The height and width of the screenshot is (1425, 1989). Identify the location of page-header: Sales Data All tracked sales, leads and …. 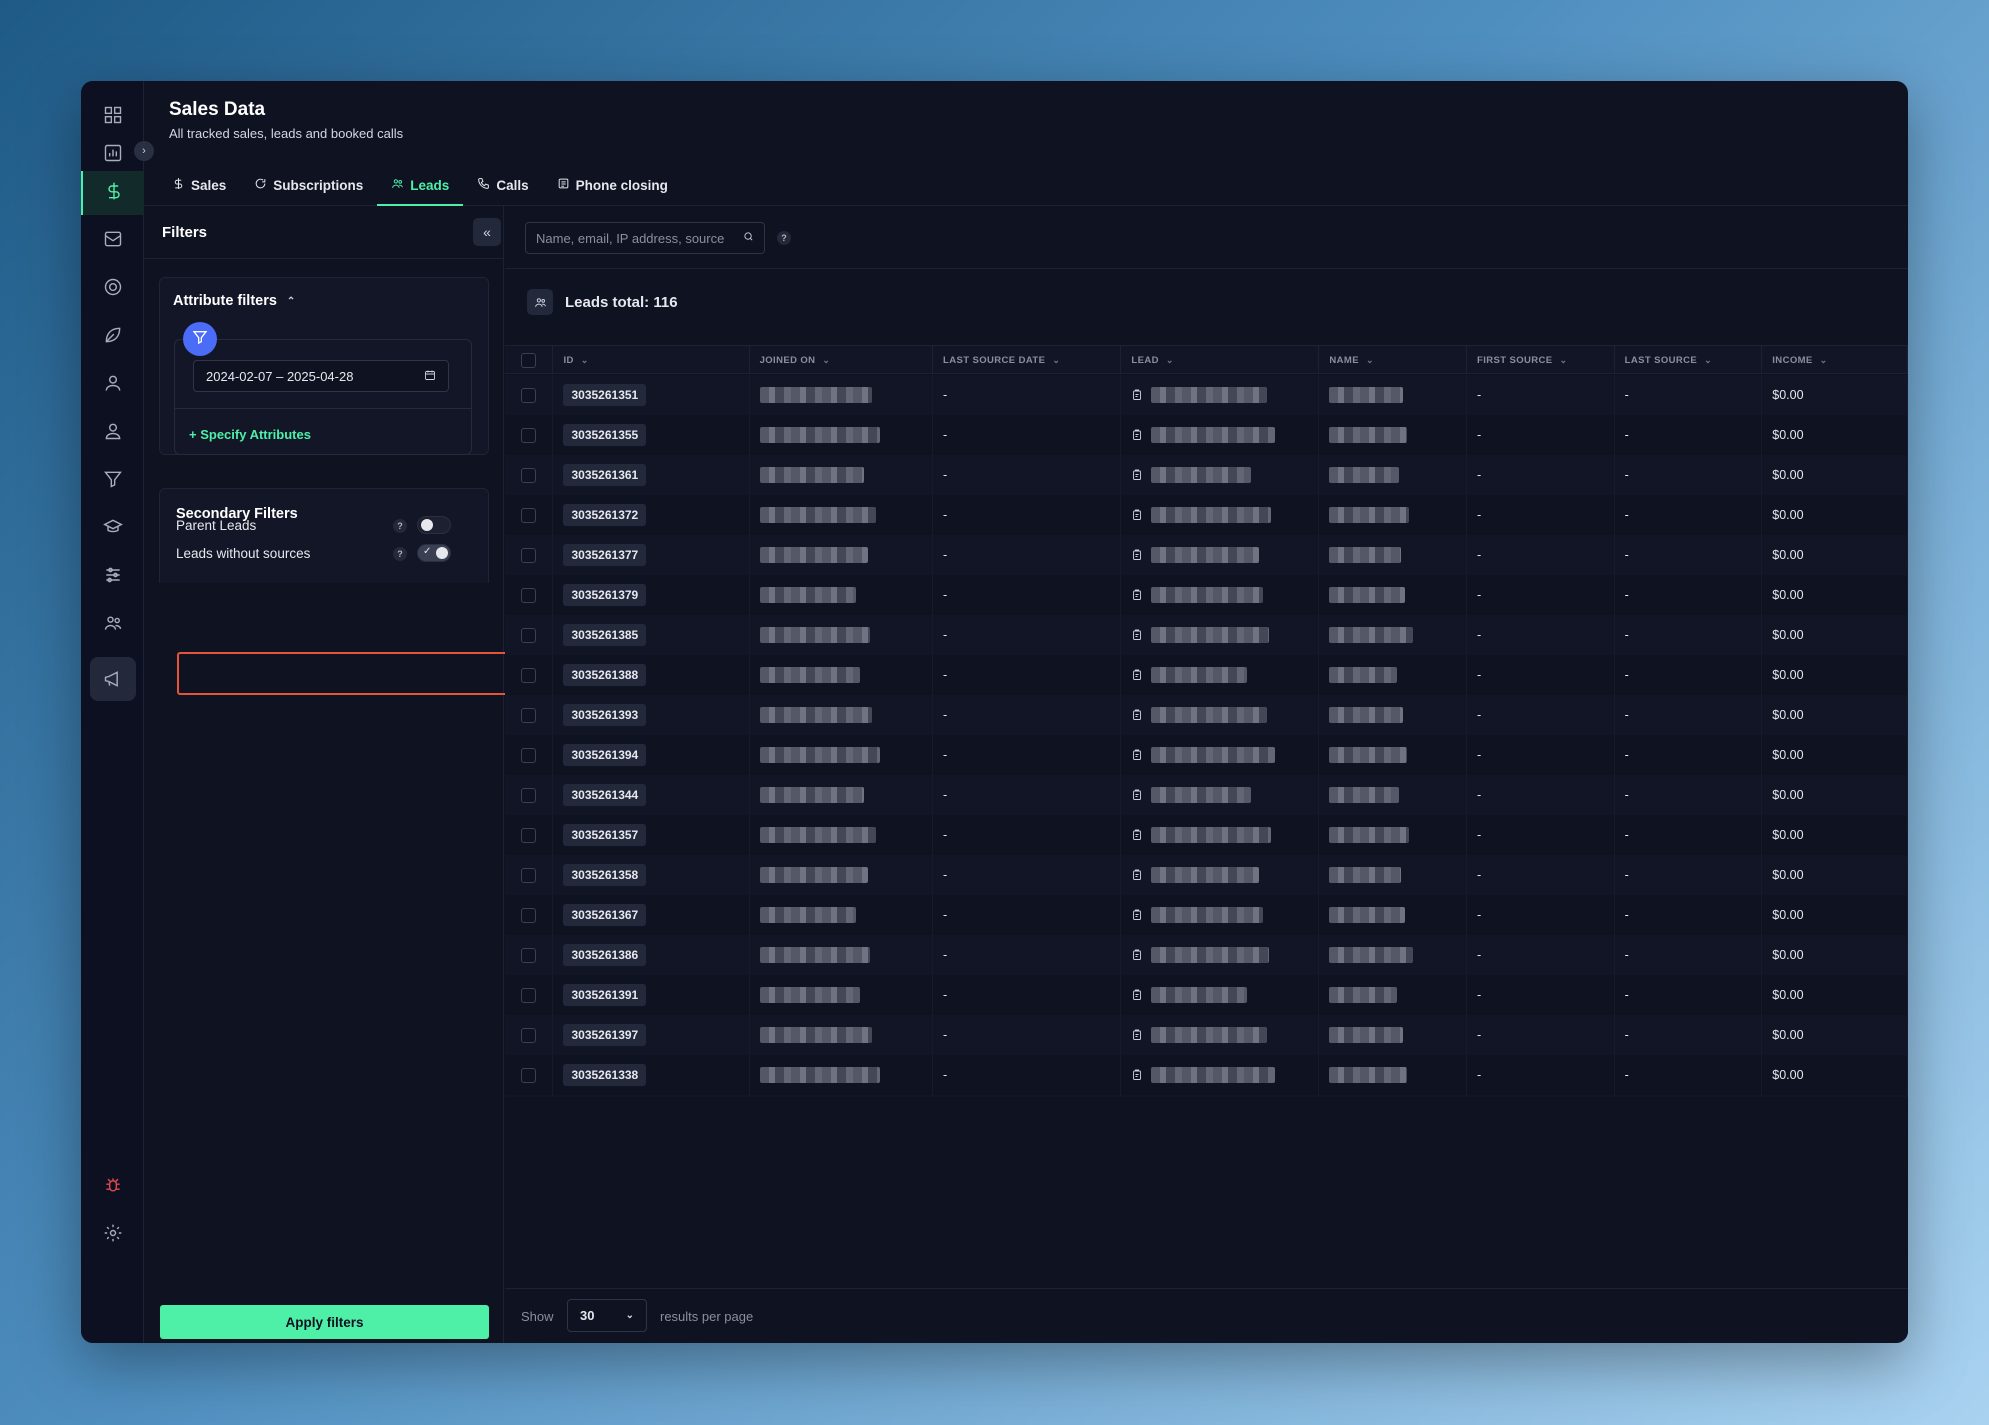
(1026, 143).